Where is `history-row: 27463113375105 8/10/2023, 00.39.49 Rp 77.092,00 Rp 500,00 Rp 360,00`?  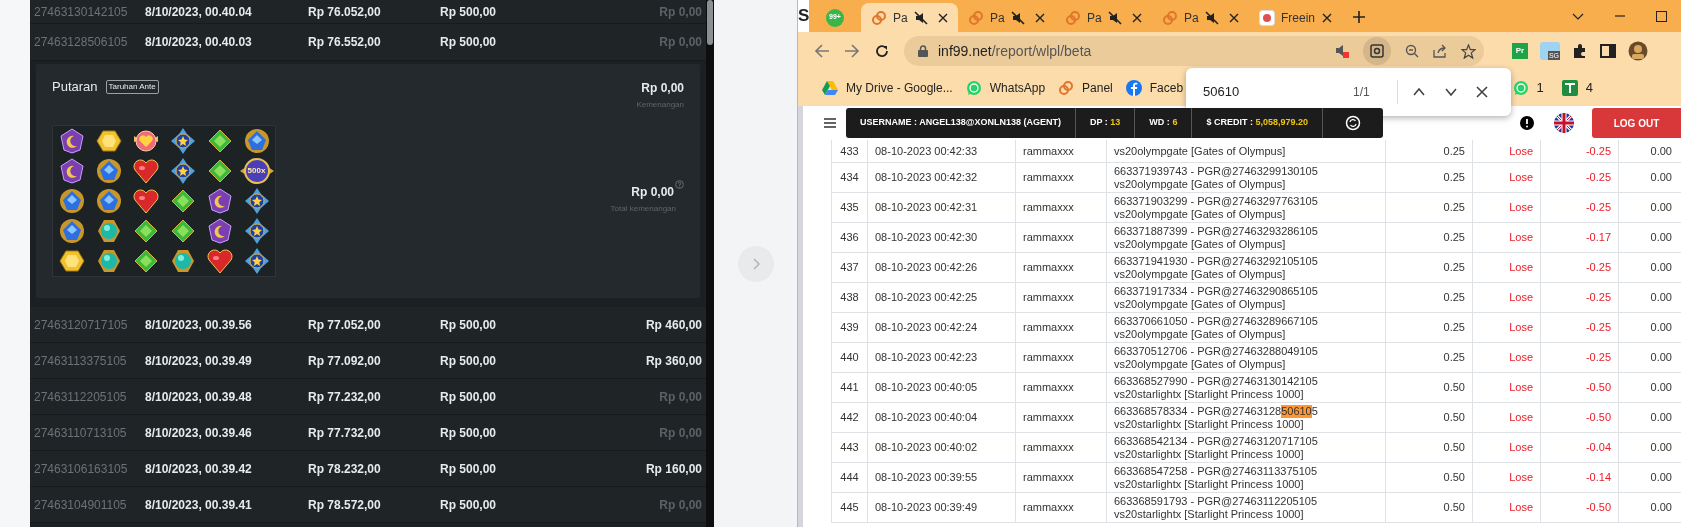
history-row: 27463113375105 8/10/2023, 00.39.49 Rp 77.092,00 Rp 500,00 Rp 360,00 is located at coordinates (368, 361).